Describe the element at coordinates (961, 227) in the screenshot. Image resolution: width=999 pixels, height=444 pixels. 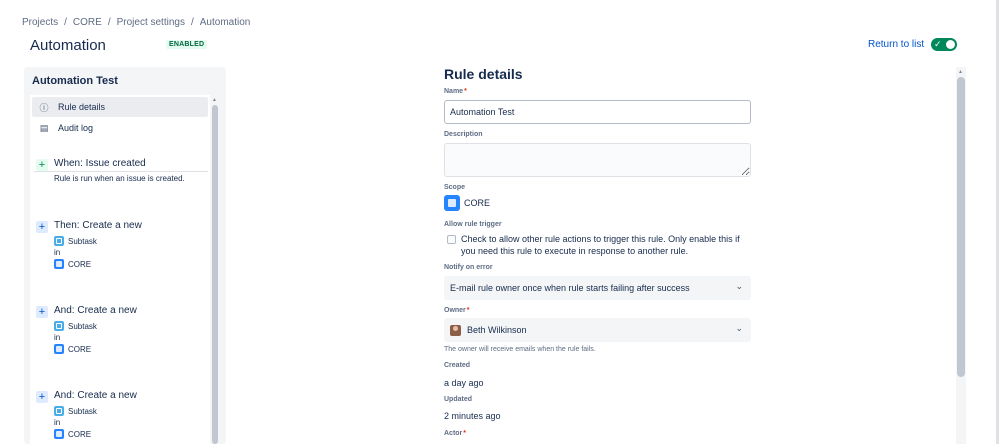
I see `main-scroll-thumb` at that location.